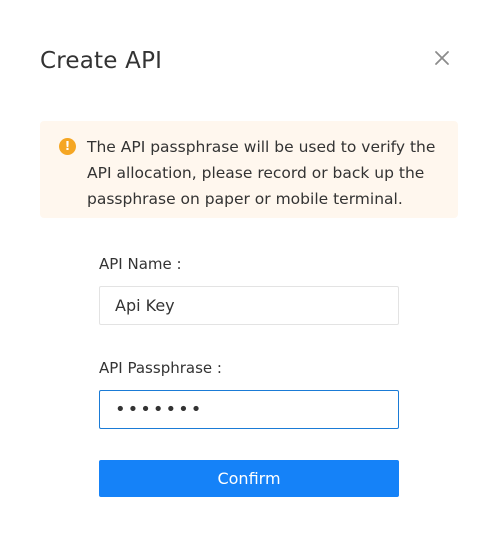 This screenshot has width=497, height=535. Describe the element at coordinates (160, 368) in the screenshot. I see `api-passphrase-label: API Passphrase :` at that location.